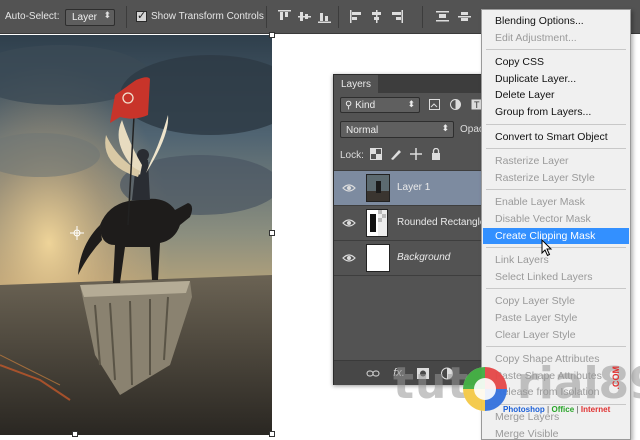 The image size is (640, 440). I want to click on kind-filter-dropdown: ⚲ Kind ⬍, so click(380, 105).